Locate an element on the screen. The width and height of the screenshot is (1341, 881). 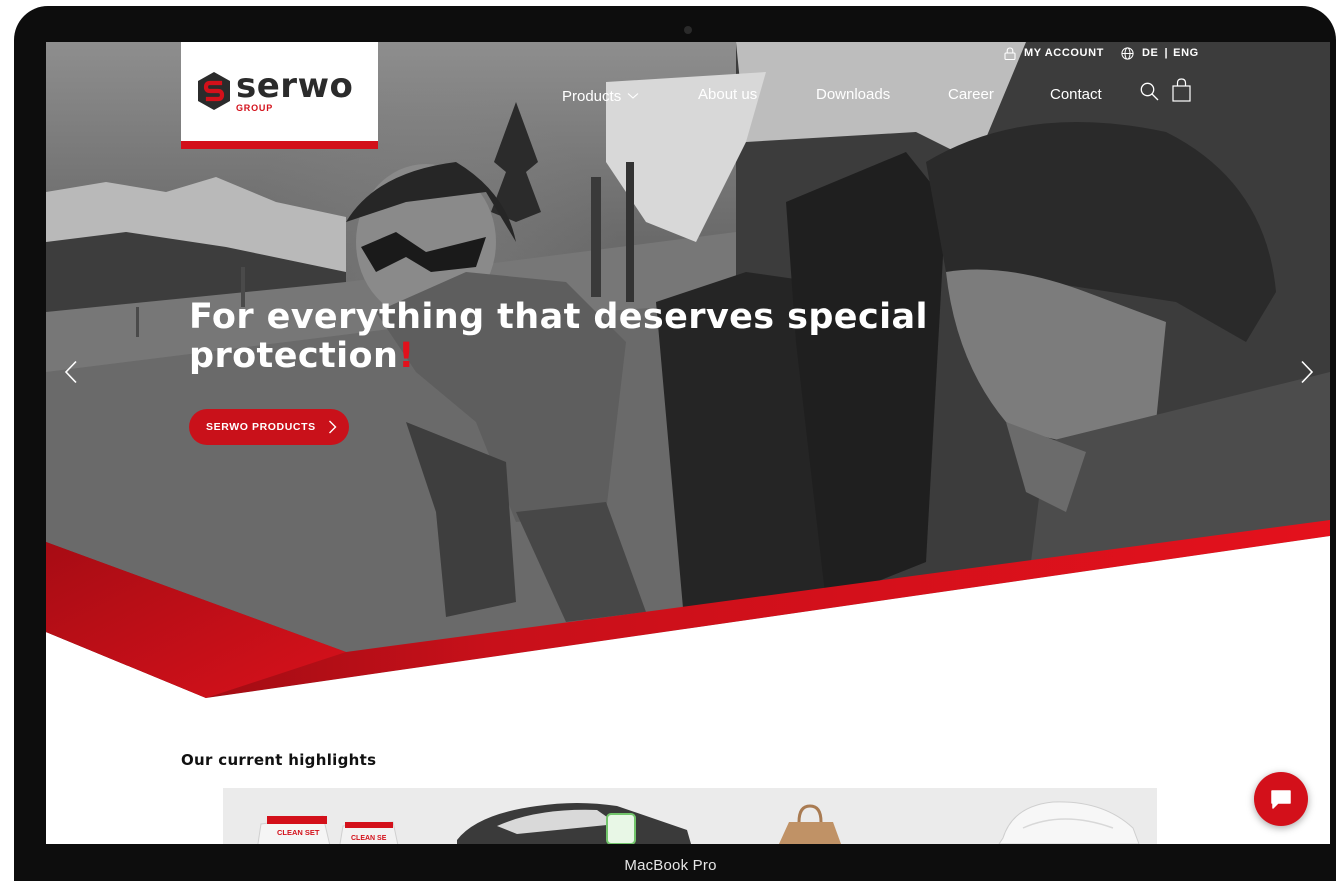
clean-set-product-image: CLEAN SET CLEAN SE is located at coordinates (328, 827).